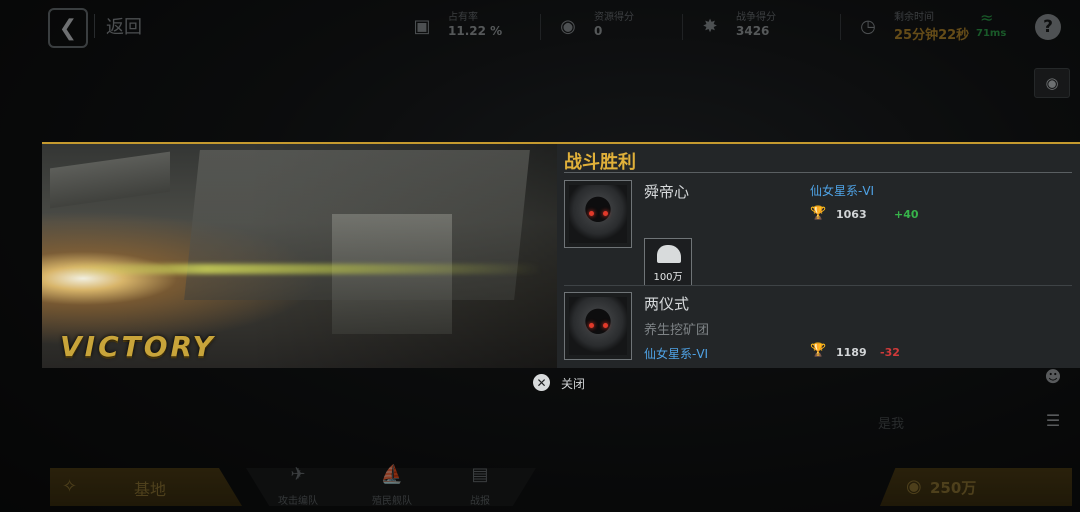 This screenshot has width=1080, height=512. Describe the element at coordinates (302, 269) in the screenshot. I see `laser-beam` at that location.